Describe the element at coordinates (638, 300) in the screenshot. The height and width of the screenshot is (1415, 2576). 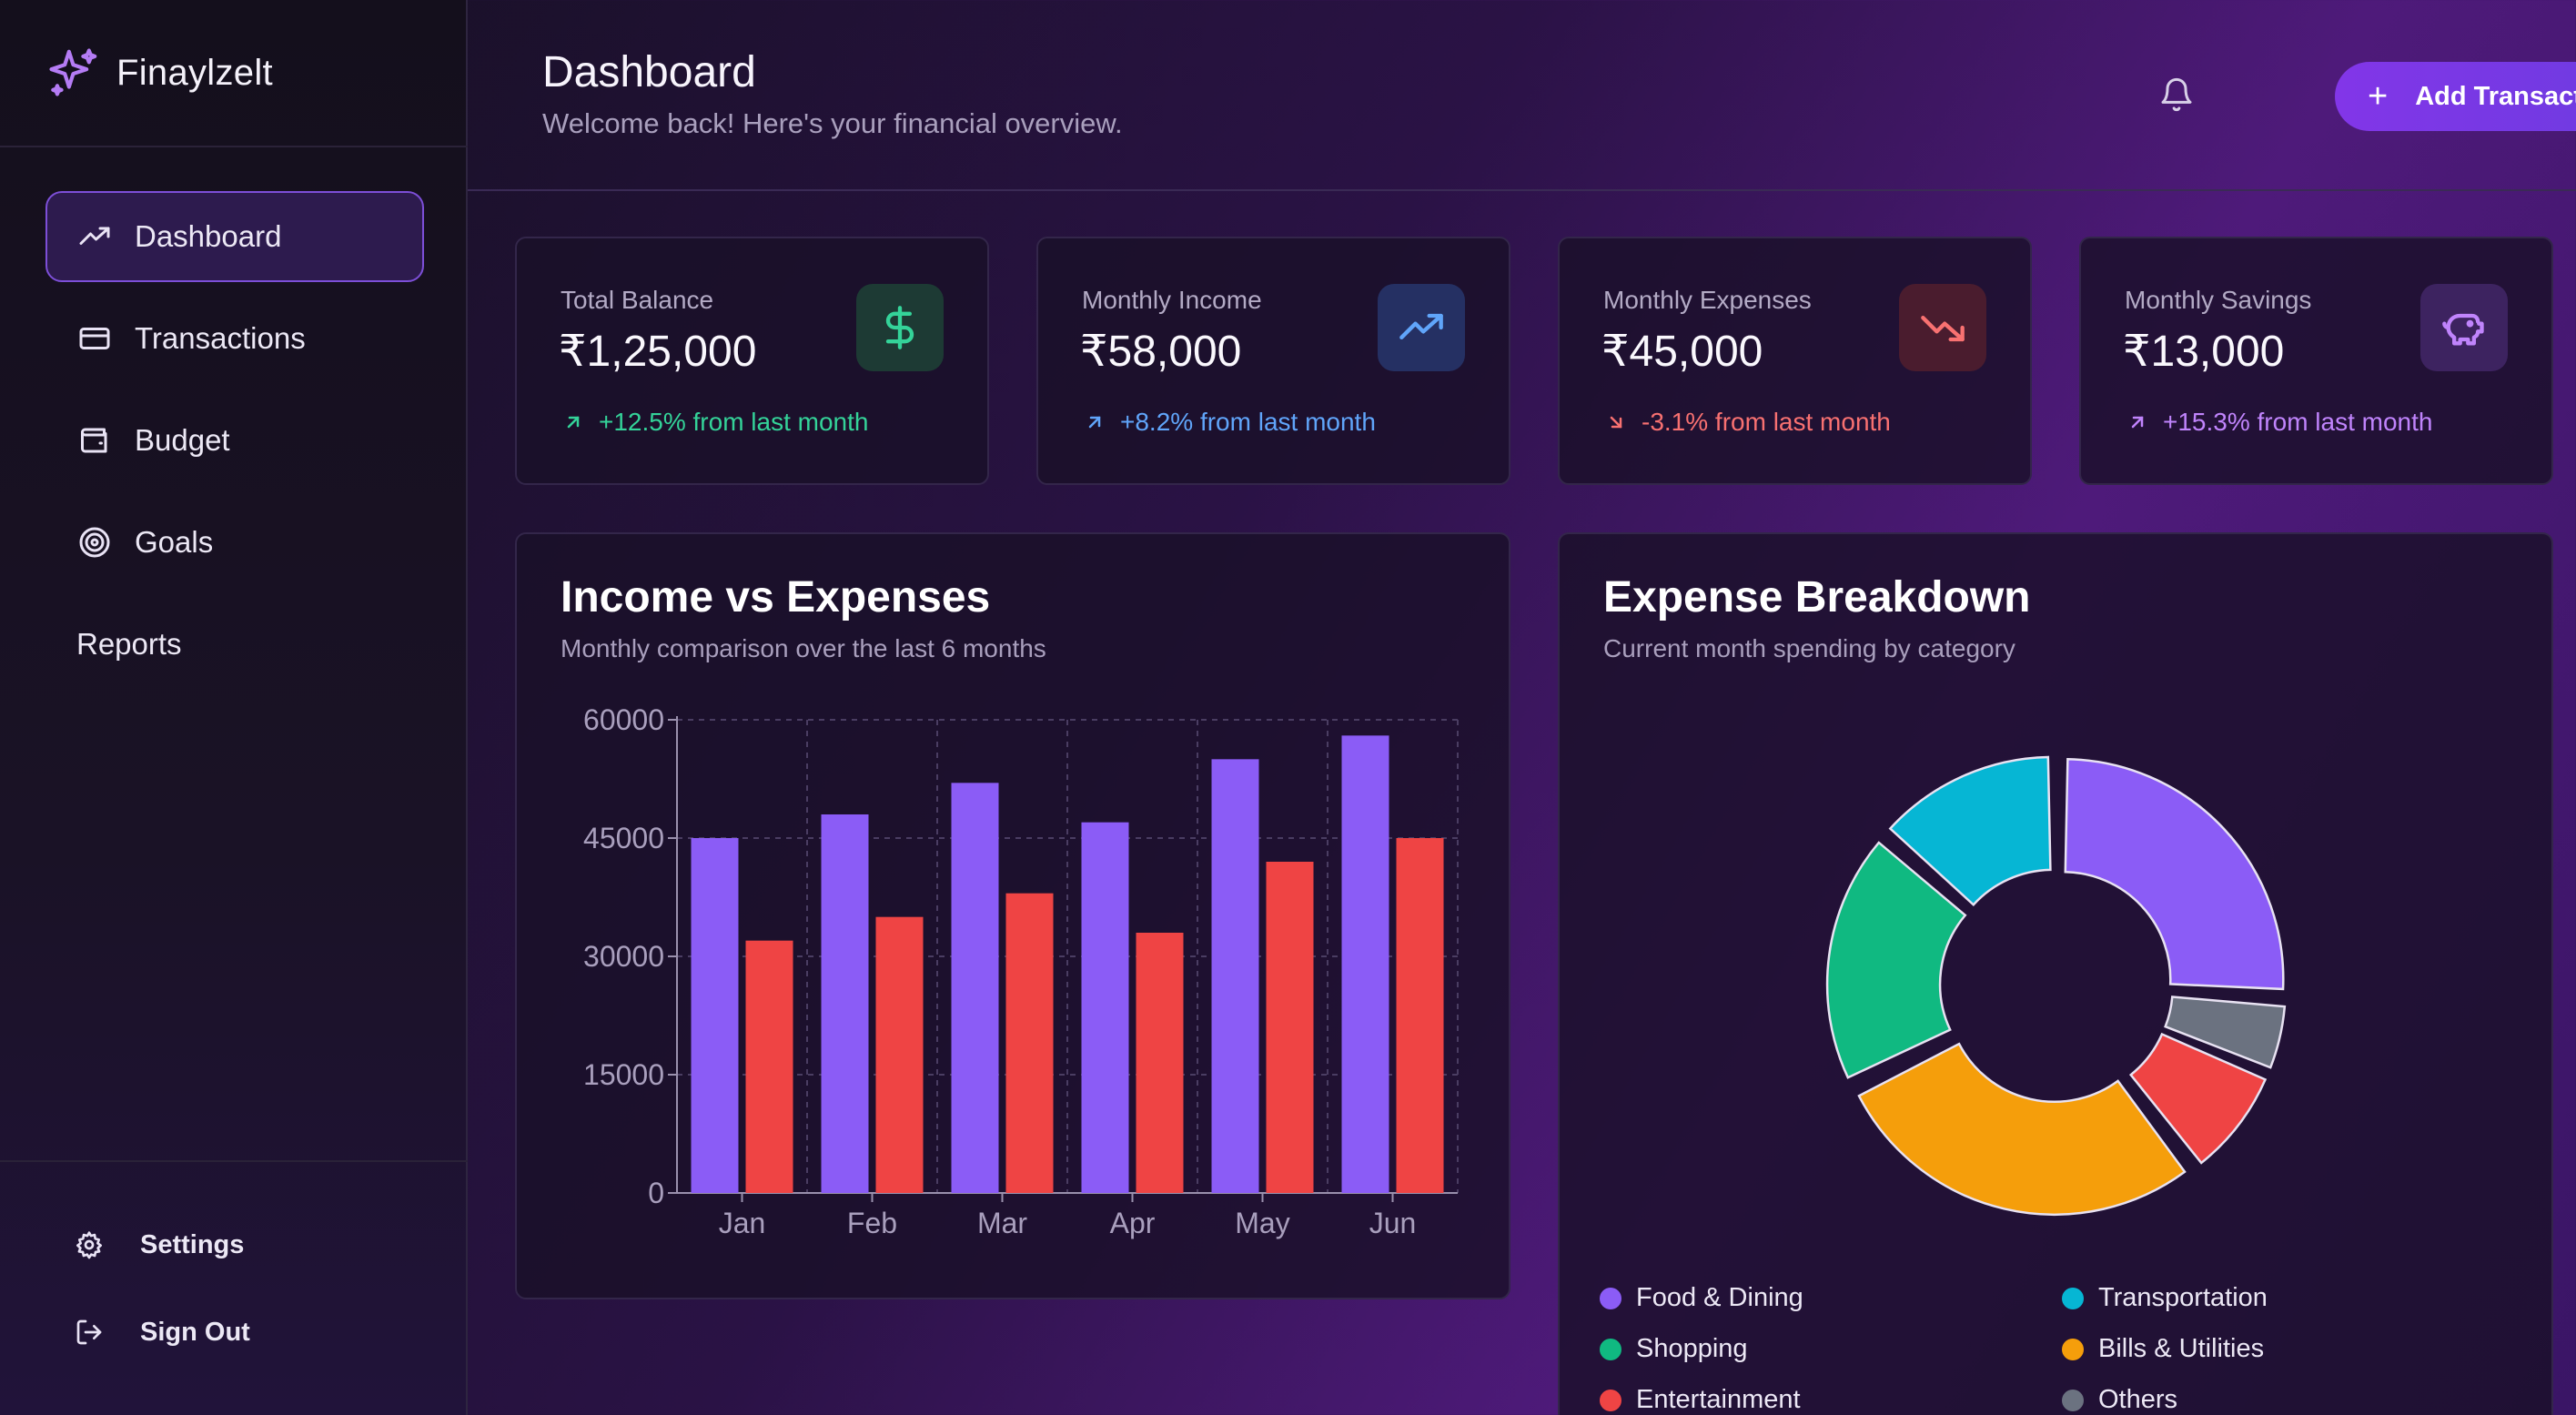
I see `stat-label: Total Balance` at that location.